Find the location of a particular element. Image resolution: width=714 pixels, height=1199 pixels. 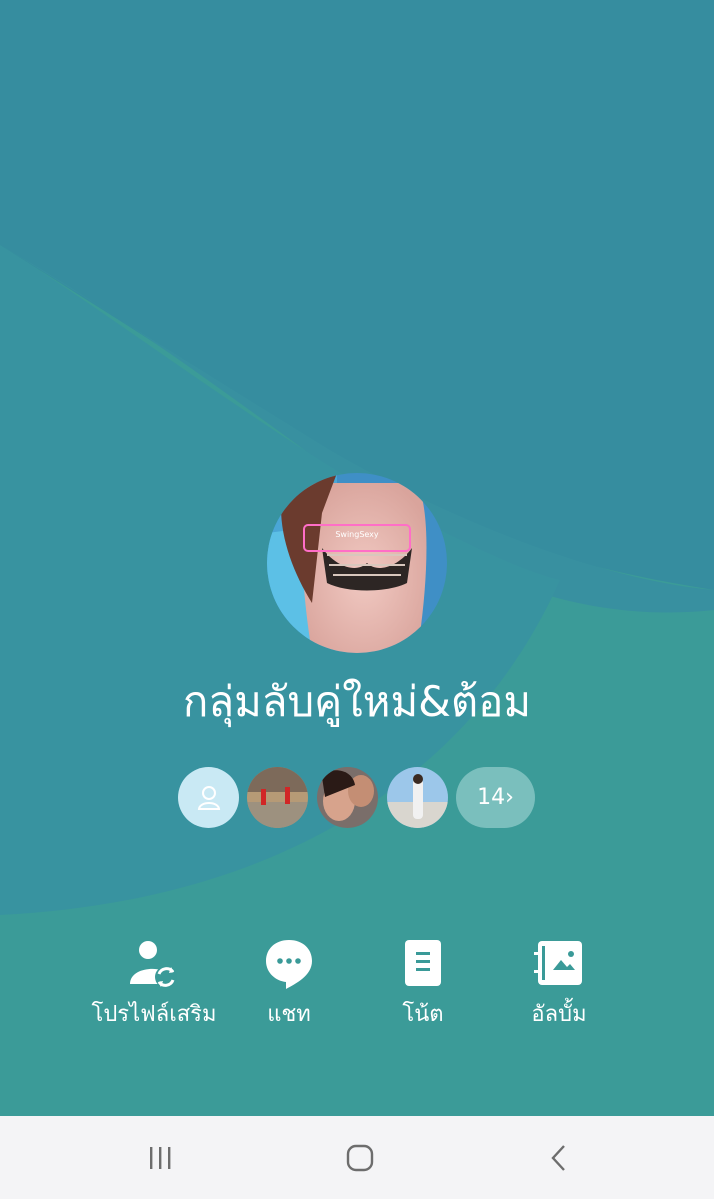

back-icon is located at coordinates (558, 1158).